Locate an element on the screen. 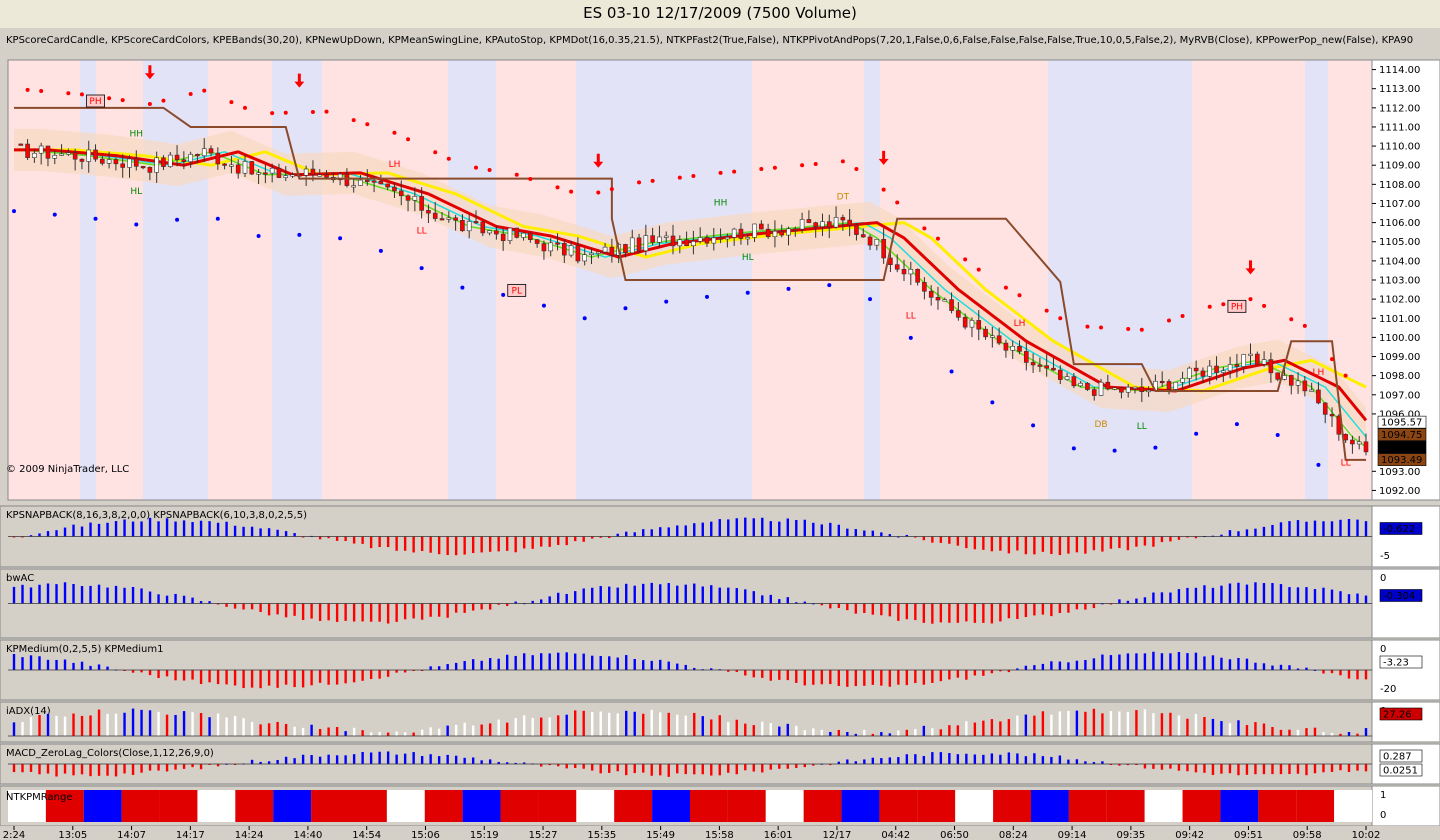 This screenshot has height=840, width=1440. indicator-value: 0.287 is located at coordinates (1397, 757).